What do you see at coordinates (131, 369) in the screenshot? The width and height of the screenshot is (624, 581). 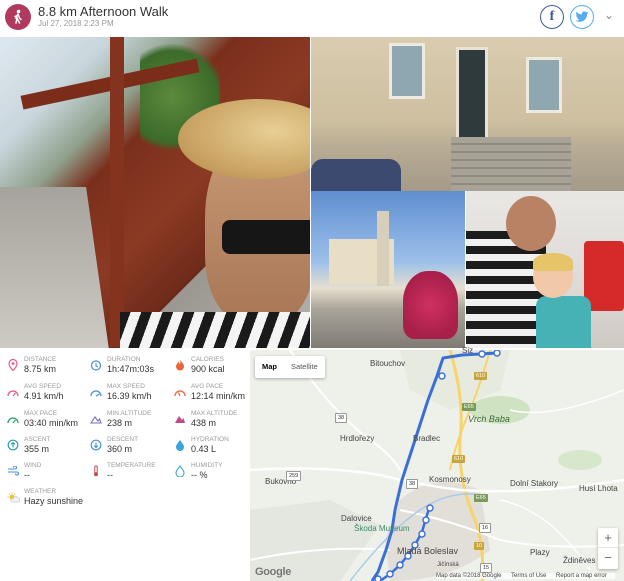 I see `stat-value: 1h:47m:03s` at bounding box center [131, 369].